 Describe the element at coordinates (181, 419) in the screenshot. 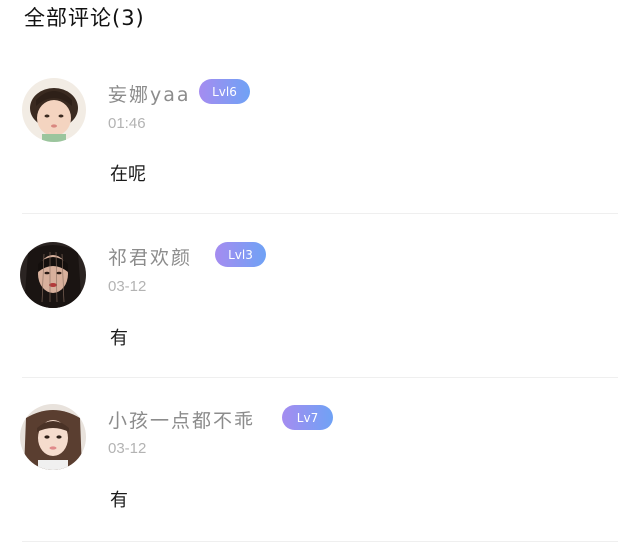

I see `comment-author-name: 小孩一点都不乖` at that location.